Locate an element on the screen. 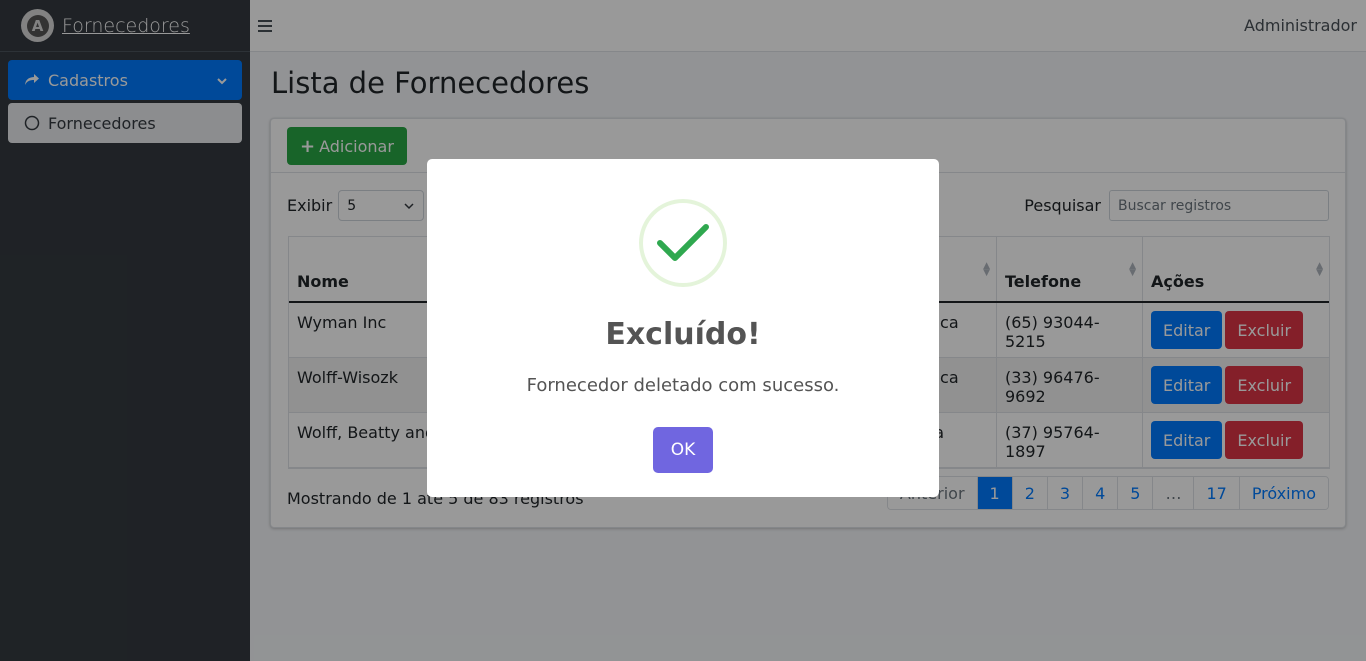  dialog-message: Fornecedor deletado com sucesso. is located at coordinates (683, 385).